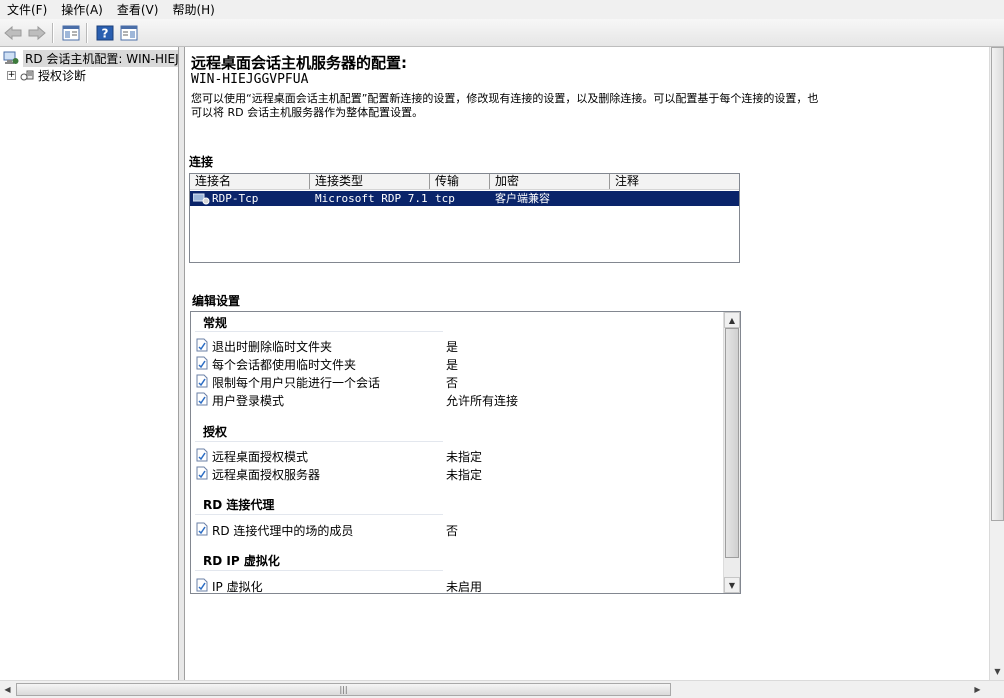 The width and height of the screenshot is (1004, 698). I want to click on tree-root-label: RD 会话主机配置: WIN-HIEJGGVPFUA, so click(100, 58).